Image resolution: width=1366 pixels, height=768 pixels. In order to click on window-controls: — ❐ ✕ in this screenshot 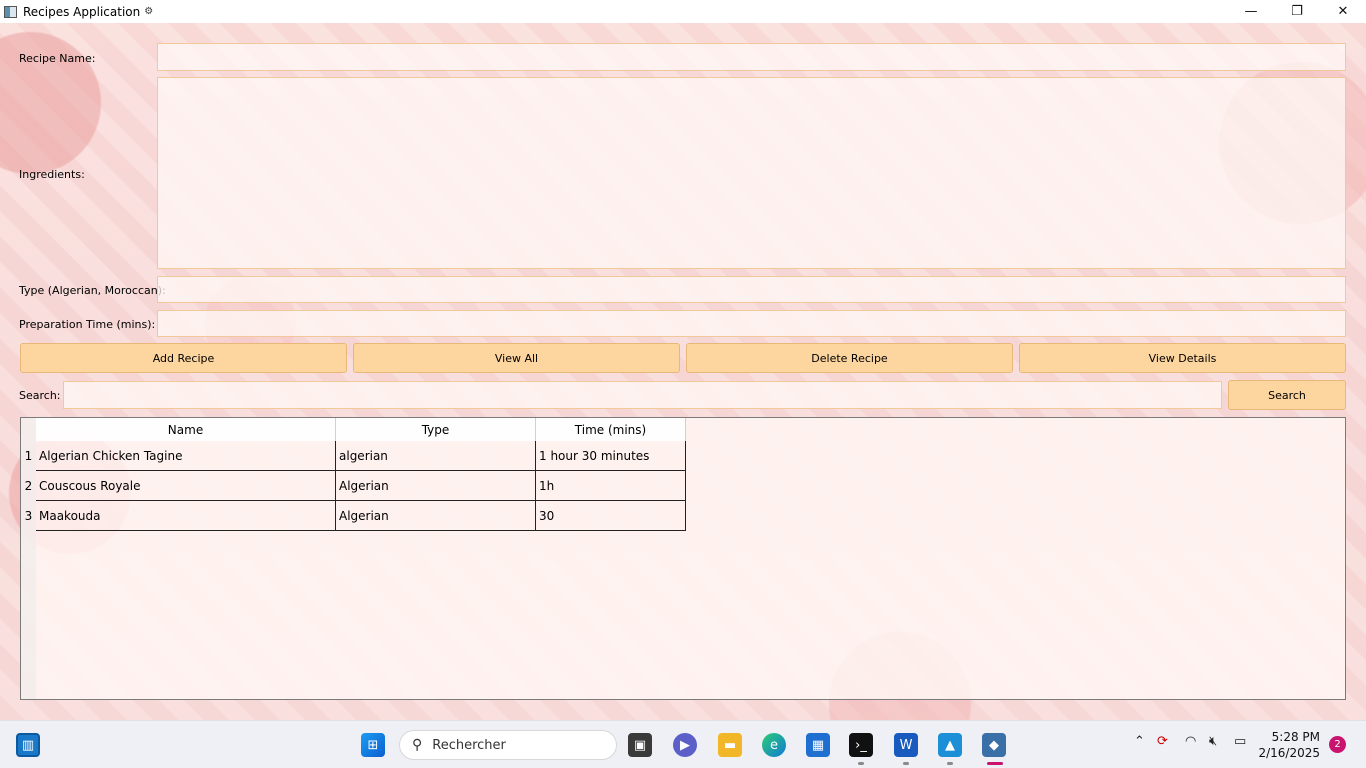, I will do `click(1297, 11)`.